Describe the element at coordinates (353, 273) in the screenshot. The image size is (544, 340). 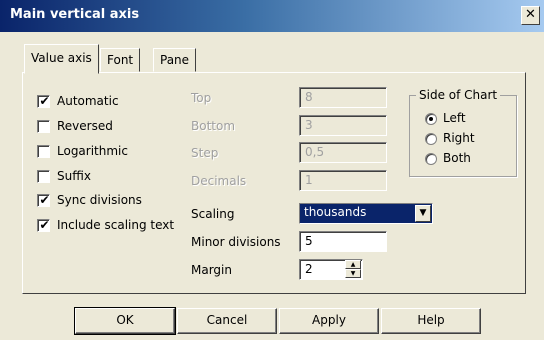
I see `spin-down-icon: ▼` at that location.